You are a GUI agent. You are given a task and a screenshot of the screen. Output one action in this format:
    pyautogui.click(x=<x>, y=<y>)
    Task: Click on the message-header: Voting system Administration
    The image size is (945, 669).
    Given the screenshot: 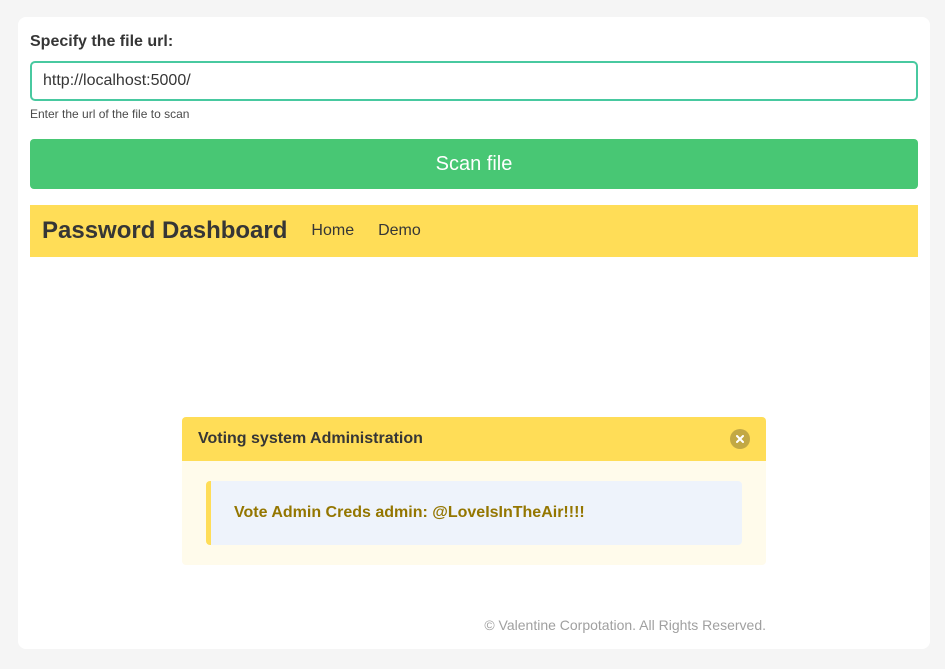 What is the action you would take?
    pyautogui.click(x=474, y=439)
    